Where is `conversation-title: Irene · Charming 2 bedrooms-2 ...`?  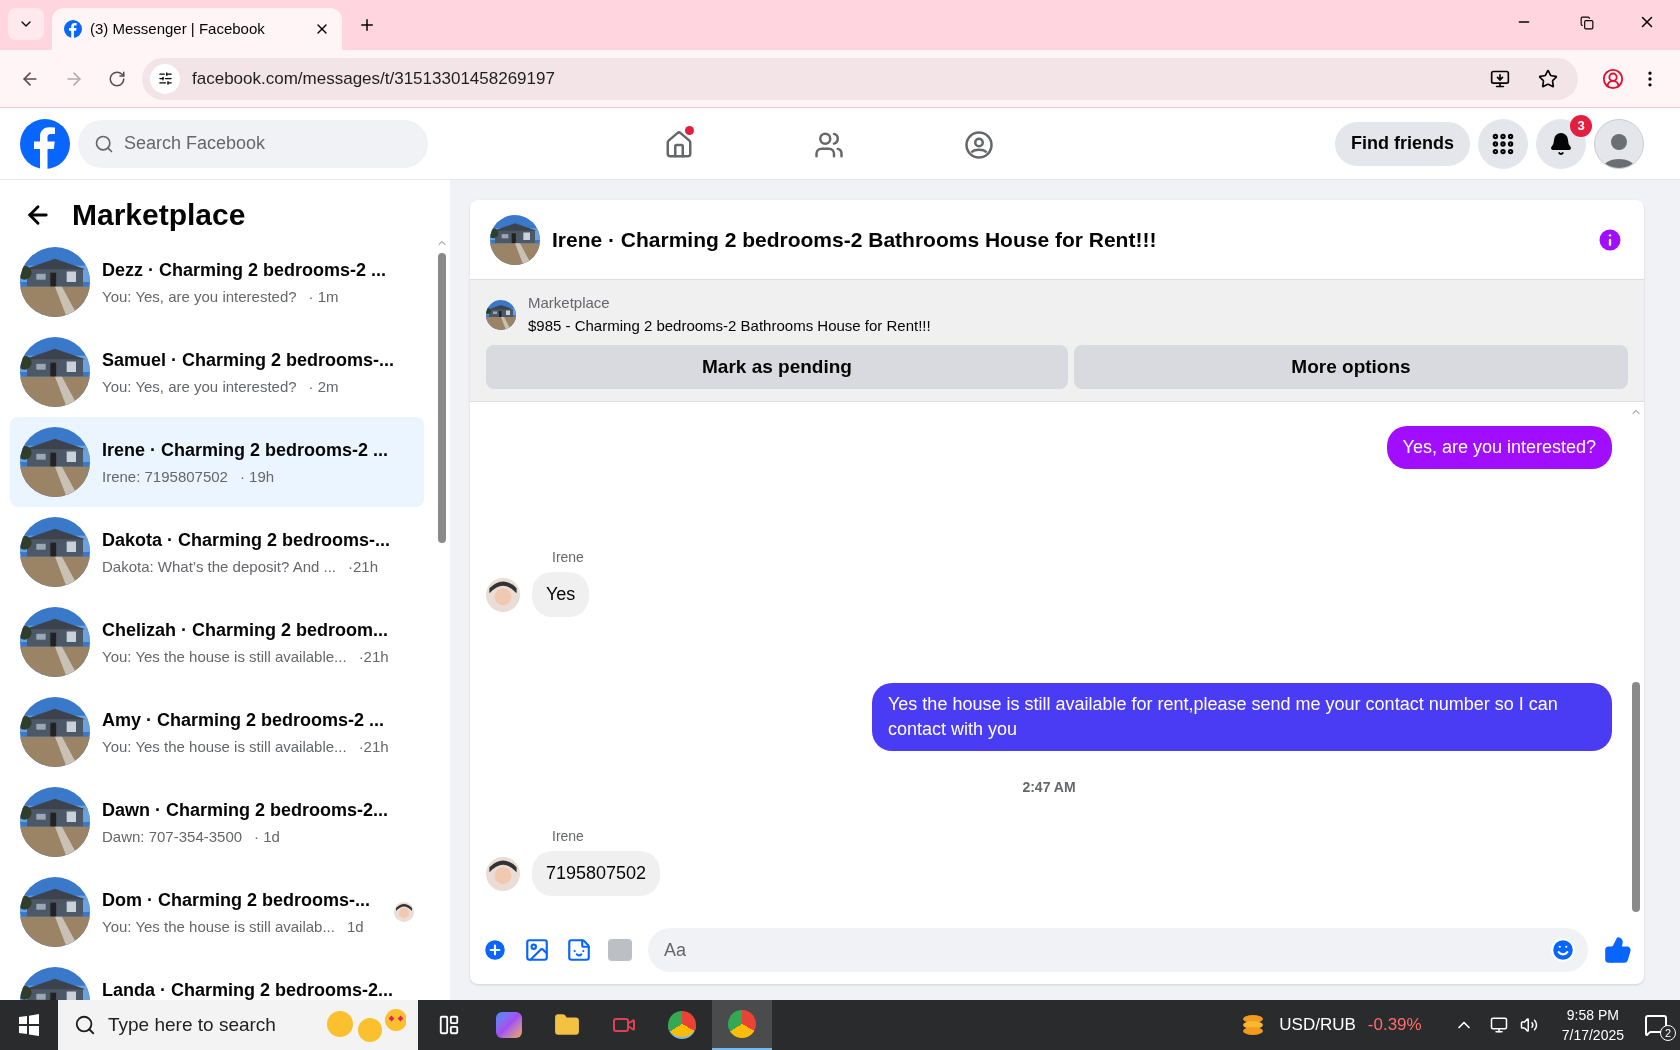
conversation-title: Irene · Charming 2 bedrooms-2 ... is located at coordinates (246, 450).